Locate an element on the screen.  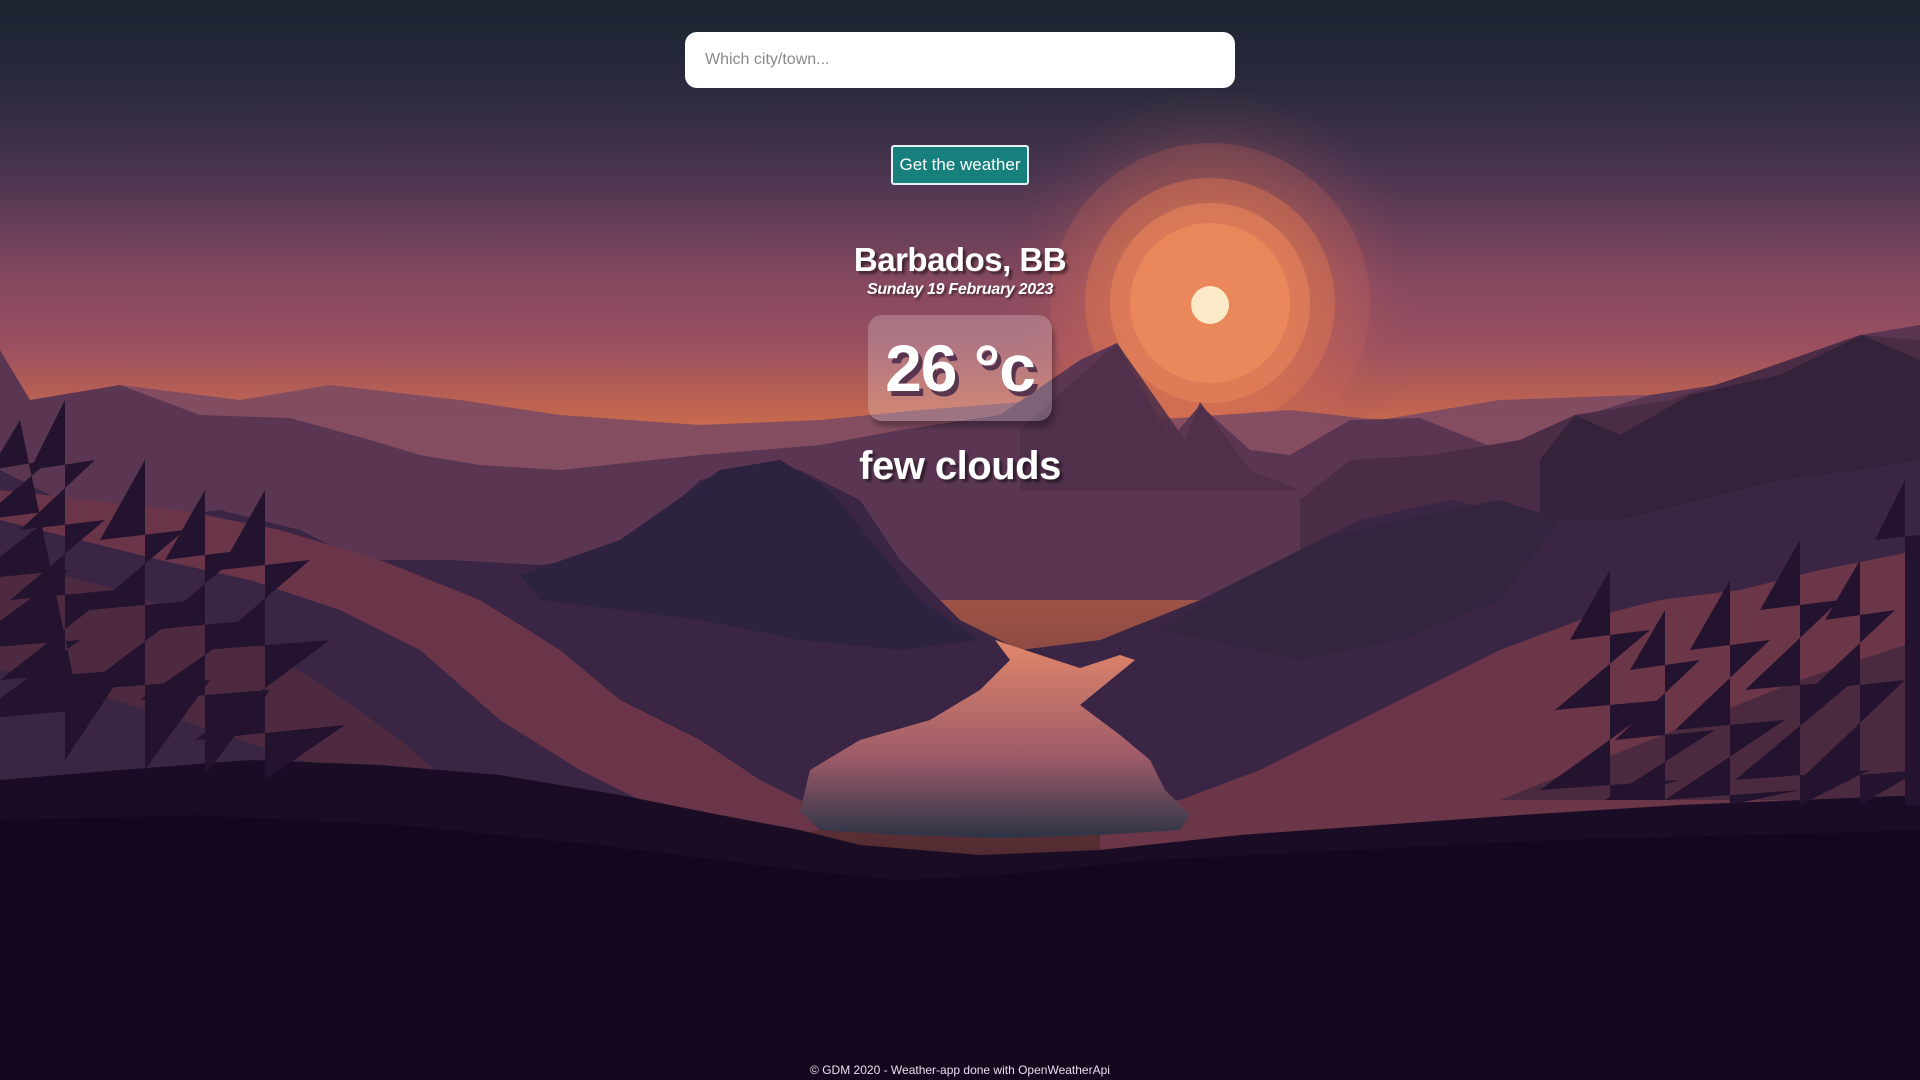
get-weather-button: Get the weather is located at coordinates (960, 165).